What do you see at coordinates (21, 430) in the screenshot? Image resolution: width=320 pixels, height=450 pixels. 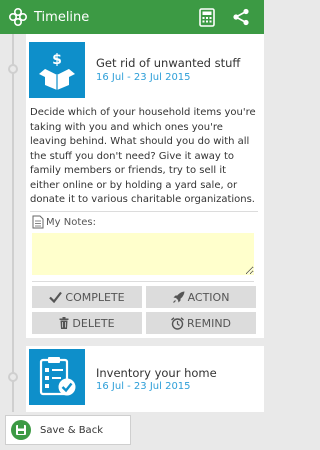 I see `save-disk-icon` at bounding box center [21, 430].